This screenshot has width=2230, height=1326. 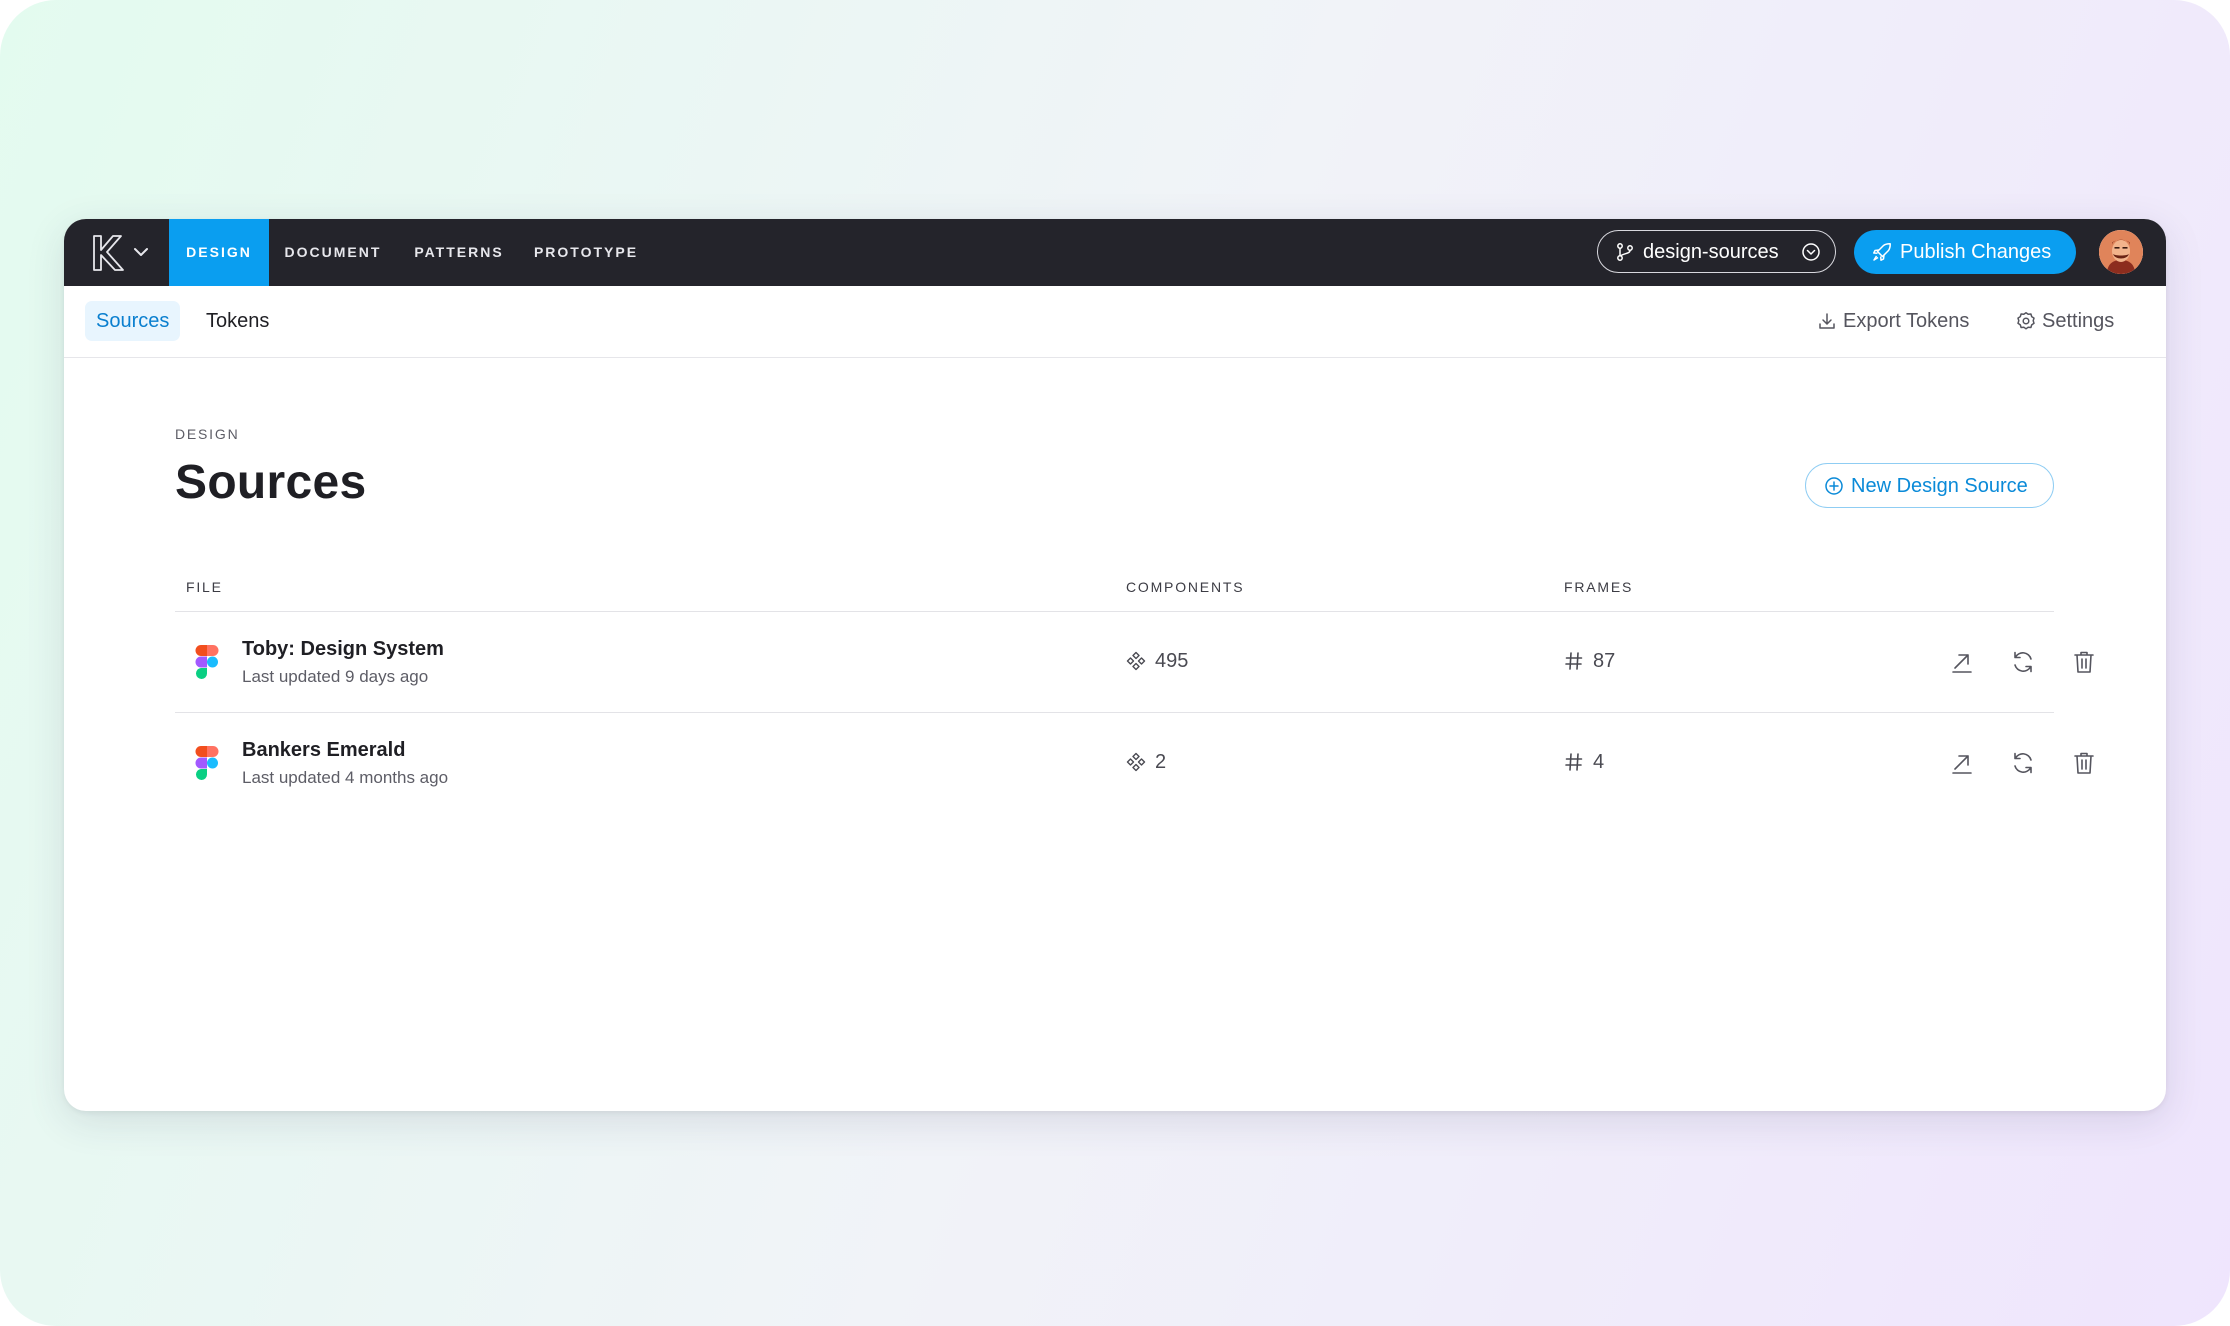 What do you see at coordinates (1827, 321) in the screenshot?
I see `download-icon` at bounding box center [1827, 321].